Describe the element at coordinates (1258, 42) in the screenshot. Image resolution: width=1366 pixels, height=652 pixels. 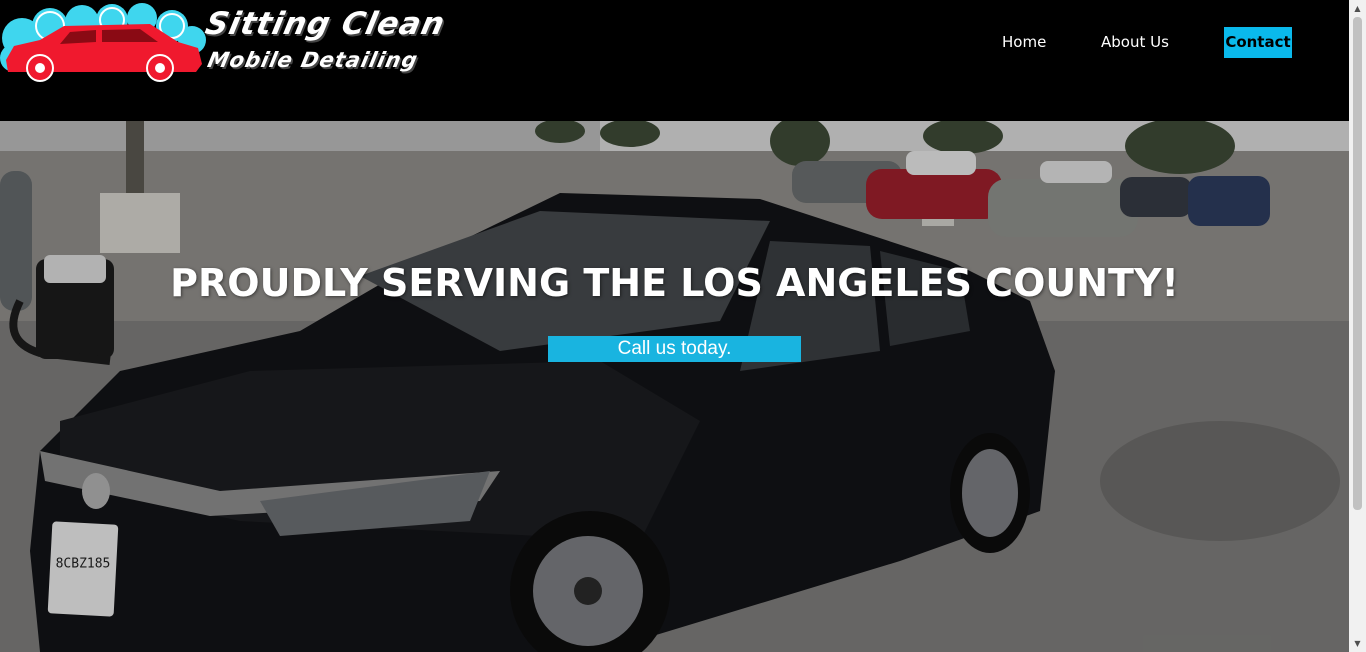
I see `nav-contact: Contact` at that location.